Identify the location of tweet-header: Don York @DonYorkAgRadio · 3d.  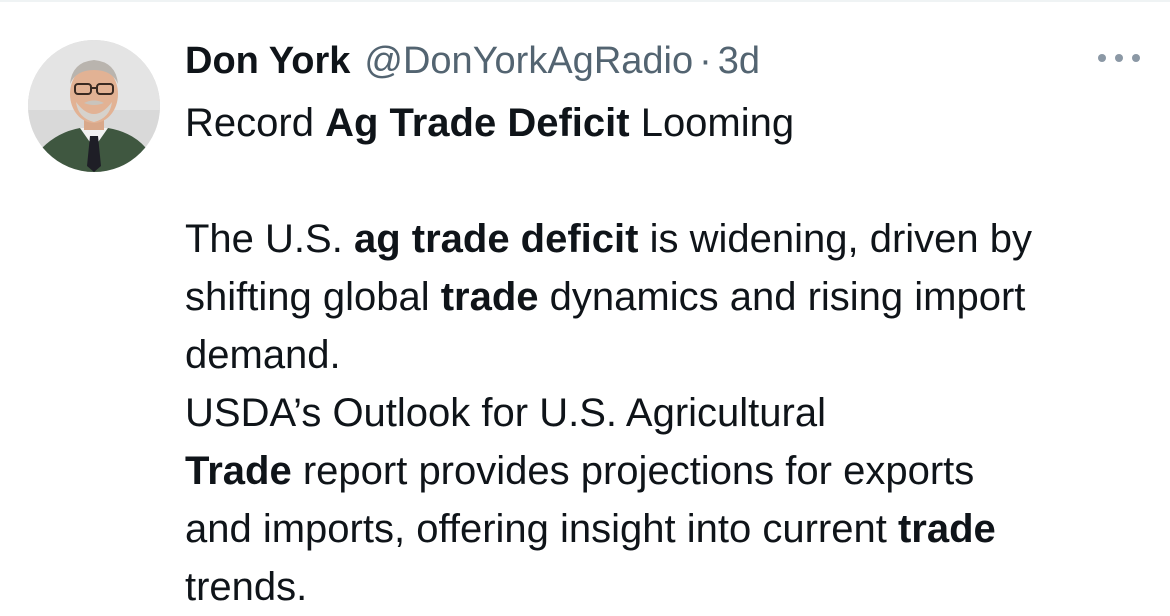
(472, 61).